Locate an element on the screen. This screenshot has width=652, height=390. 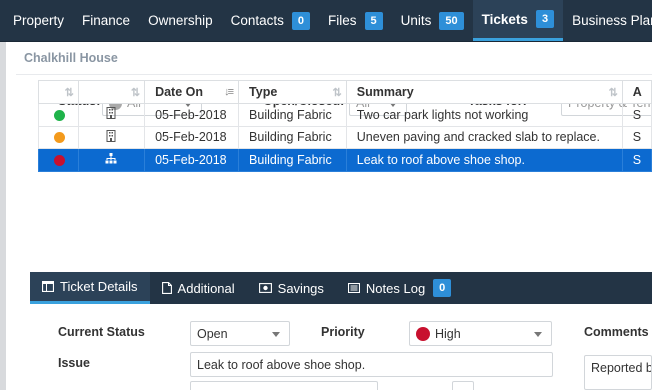
tab-ticket-details: Ticket Details is located at coordinates (90, 288).